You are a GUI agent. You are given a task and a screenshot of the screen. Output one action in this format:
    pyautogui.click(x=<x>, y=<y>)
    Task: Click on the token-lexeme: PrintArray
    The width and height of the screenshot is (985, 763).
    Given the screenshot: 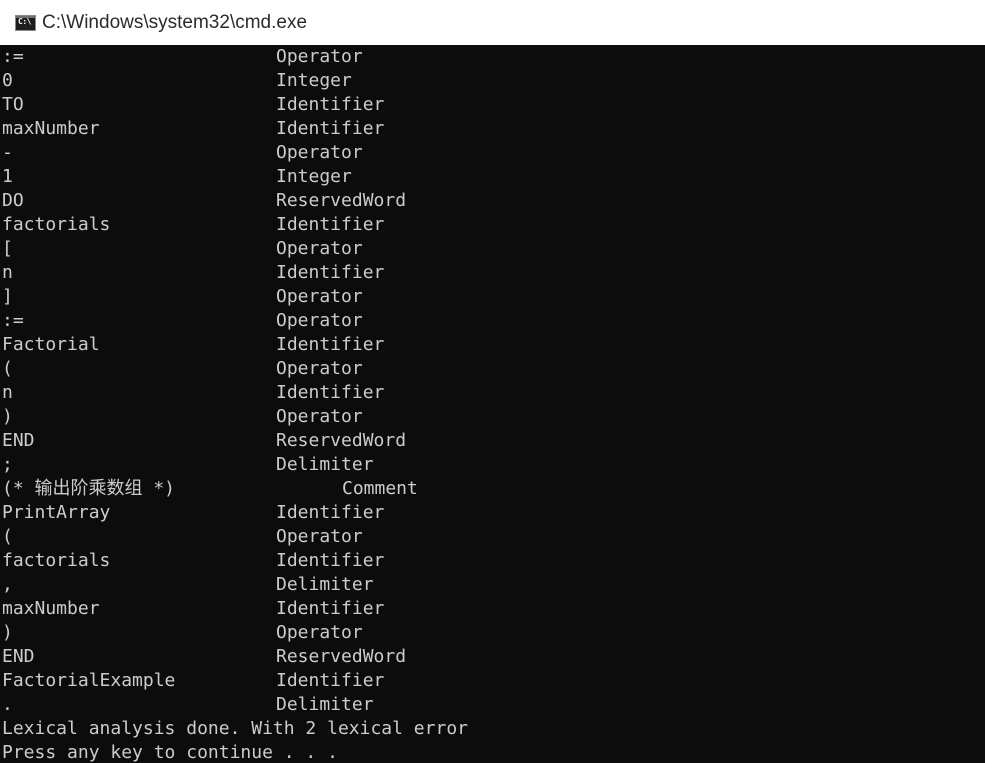 What is the action you would take?
    pyautogui.click(x=56, y=512)
    